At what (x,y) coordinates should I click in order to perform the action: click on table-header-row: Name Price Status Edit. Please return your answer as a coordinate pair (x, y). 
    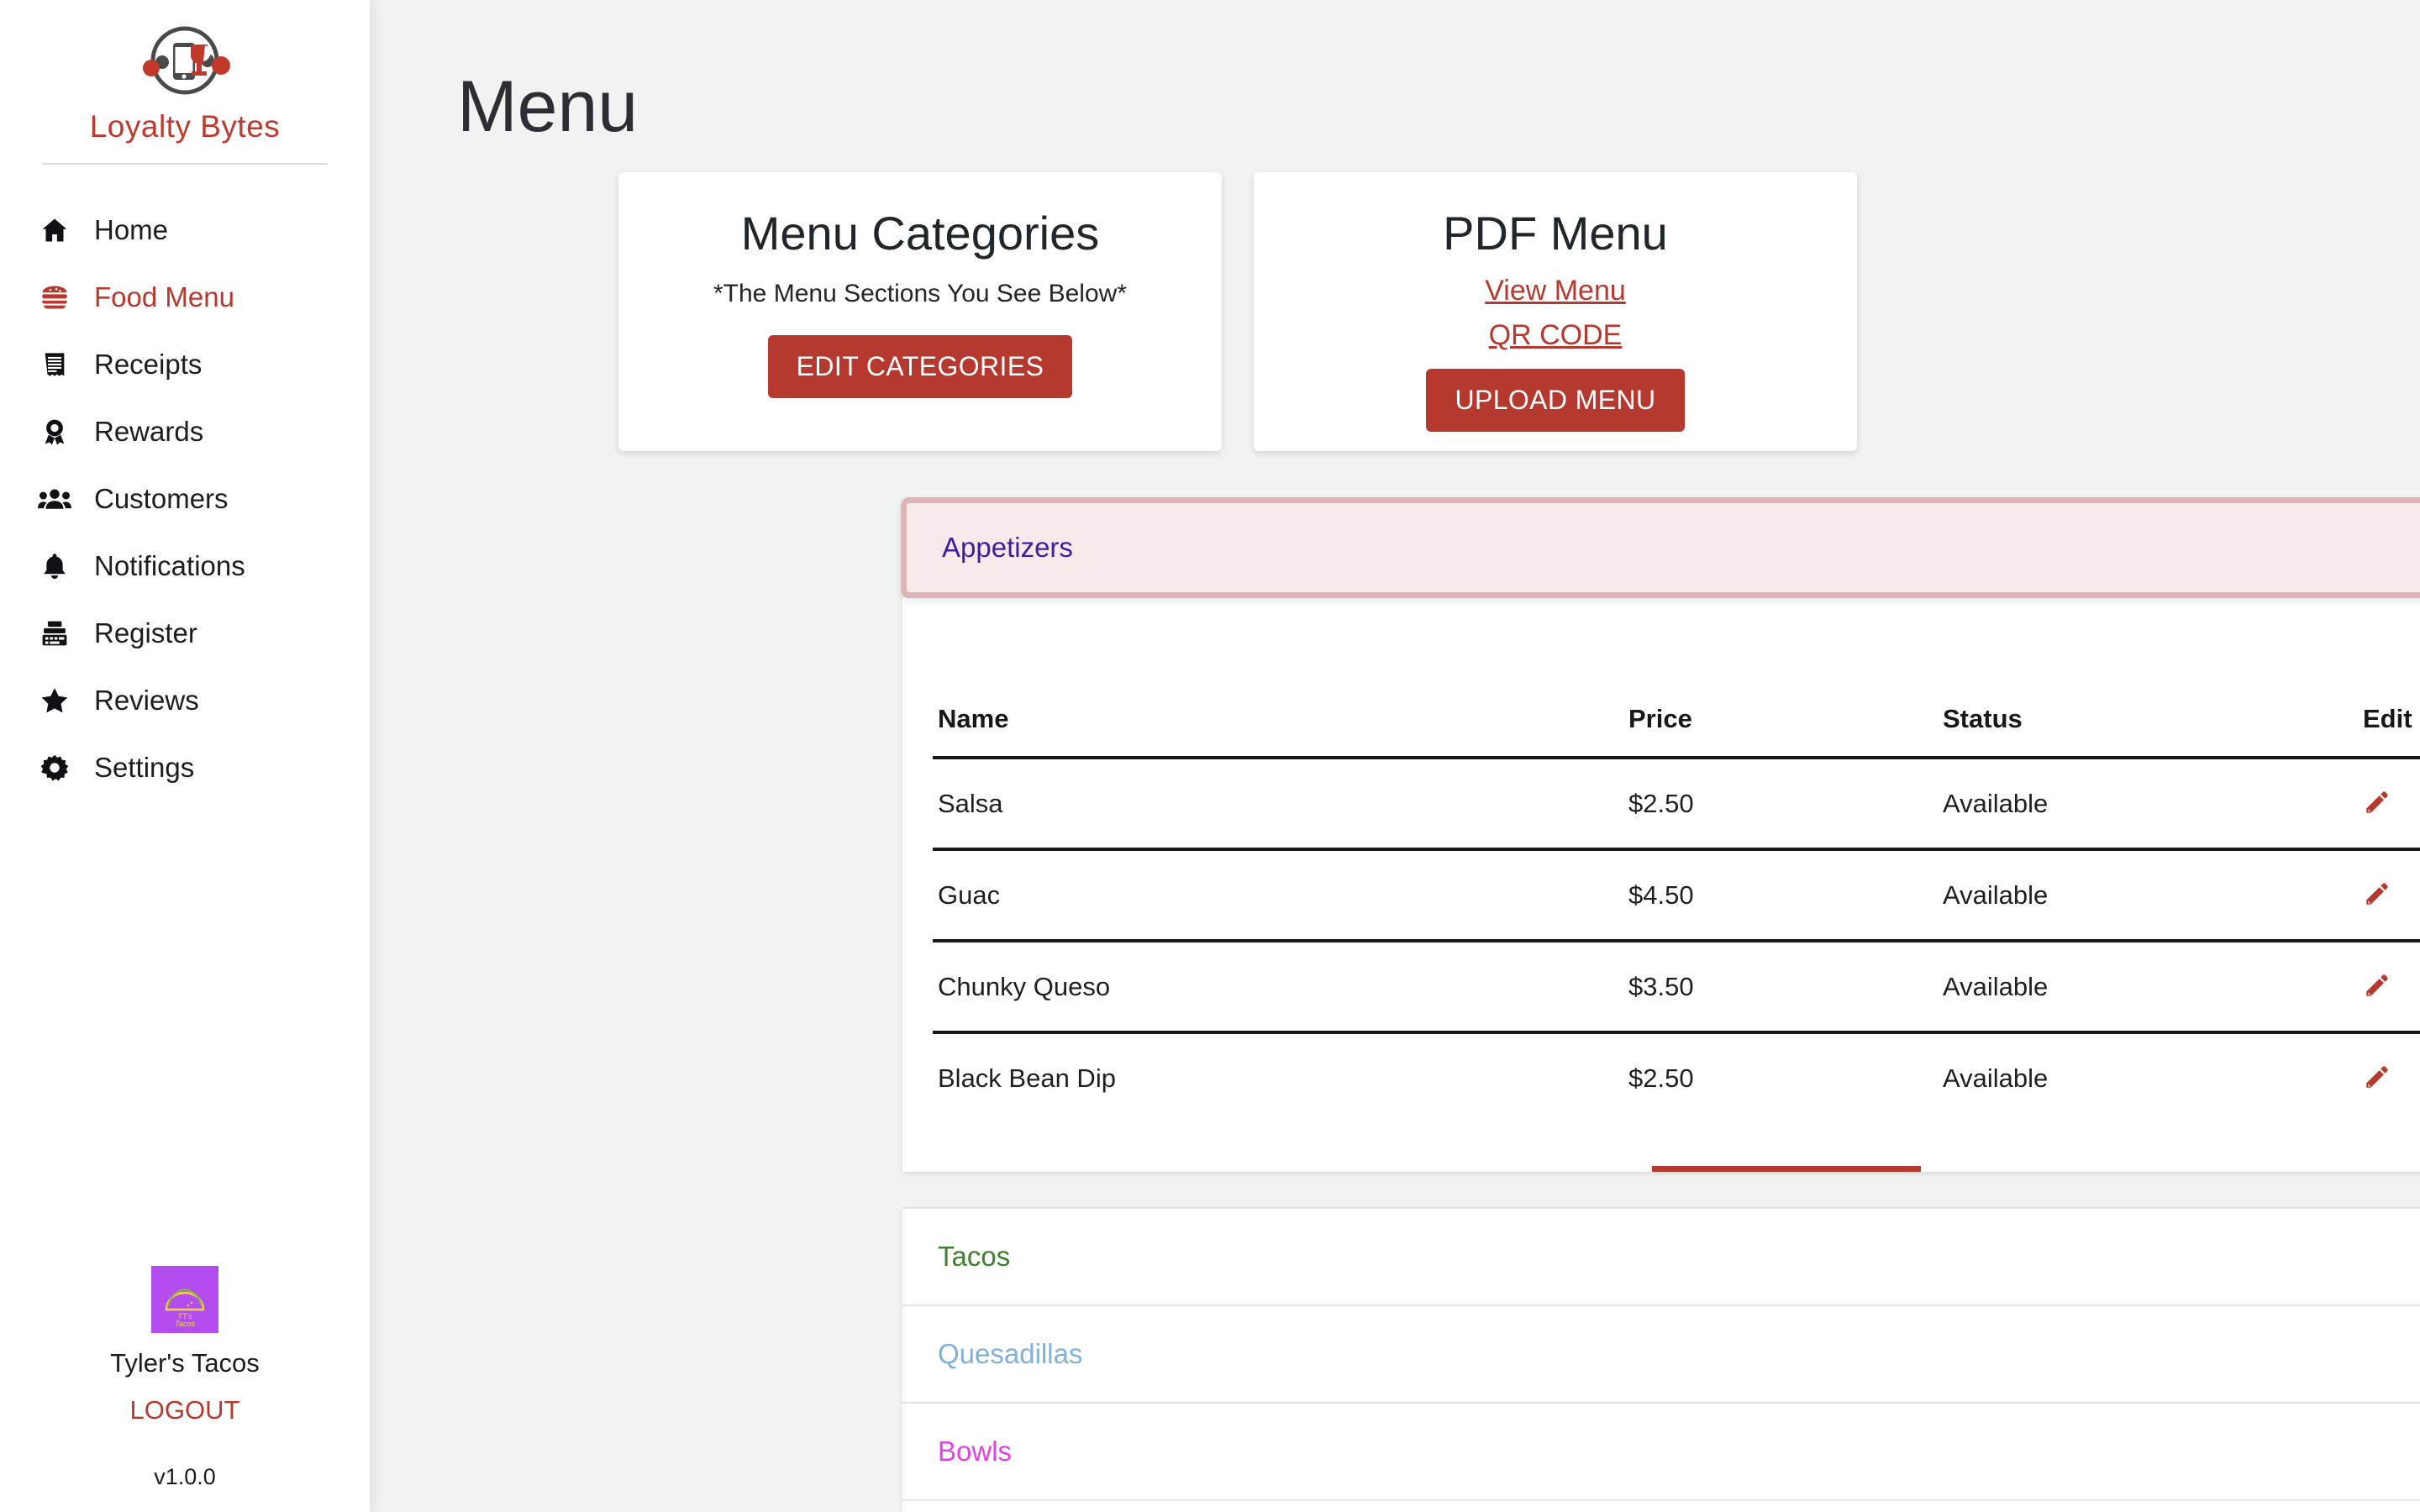
    Looking at the image, I should click on (1677, 731).